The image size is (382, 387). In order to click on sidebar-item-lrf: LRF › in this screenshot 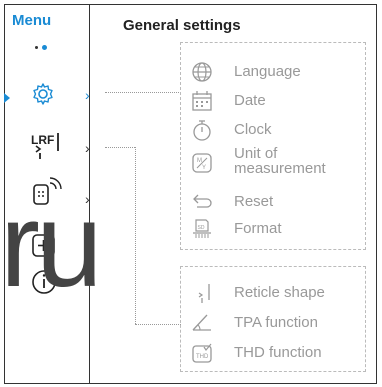, I will do `click(55, 148)`.